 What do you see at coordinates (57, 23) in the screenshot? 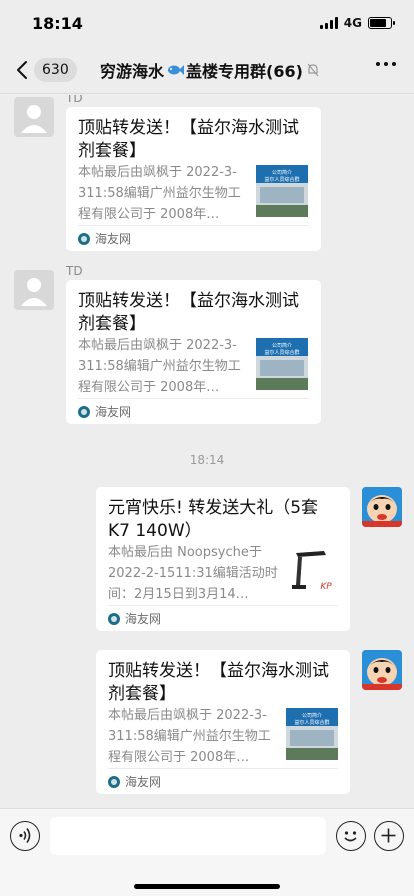
I see `status-time: 18:14` at bounding box center [57, 23].